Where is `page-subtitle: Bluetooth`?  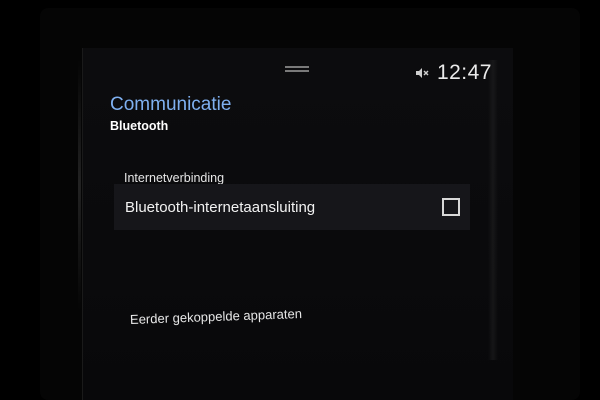
page-subtitle: Bluetooth is located at coordinates (139, 126).